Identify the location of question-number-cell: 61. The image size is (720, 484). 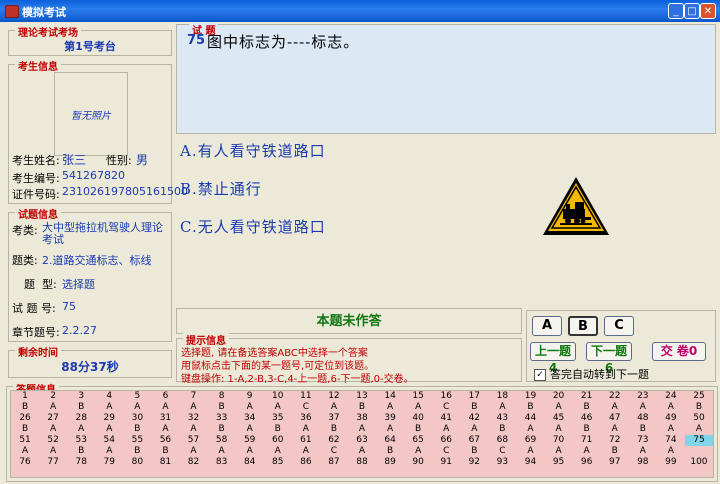
(306, 440).